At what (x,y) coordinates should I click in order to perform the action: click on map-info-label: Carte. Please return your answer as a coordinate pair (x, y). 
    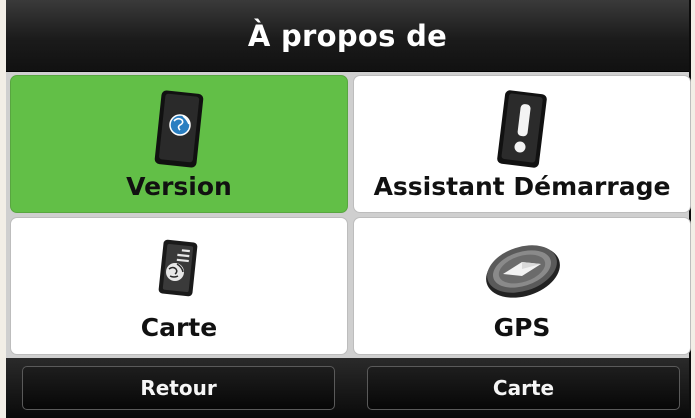
    Looking at the image, I should click on (179, 327).